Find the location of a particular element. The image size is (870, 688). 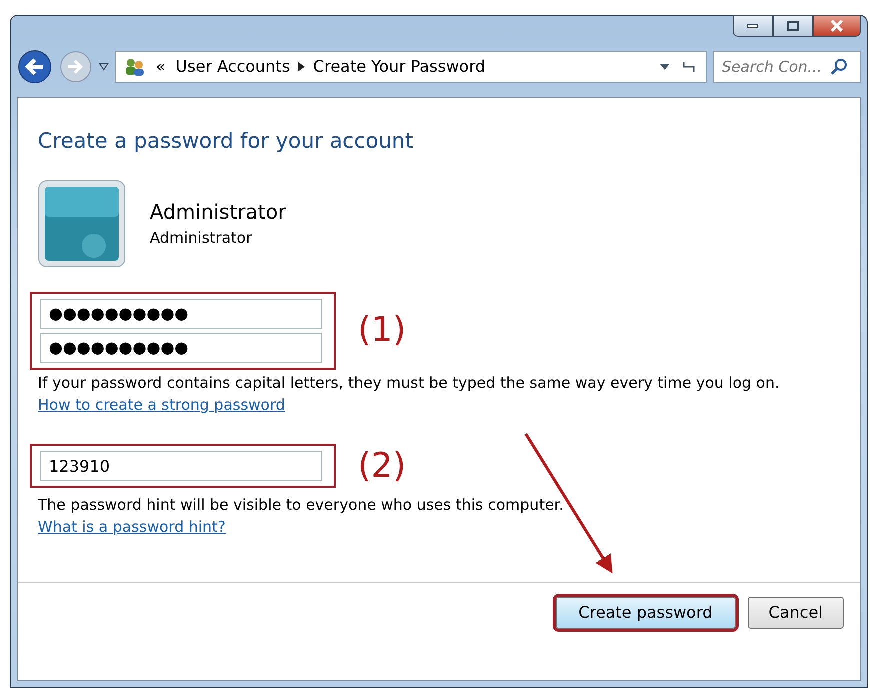

maximize-icon is located at coordinates (793, 26).